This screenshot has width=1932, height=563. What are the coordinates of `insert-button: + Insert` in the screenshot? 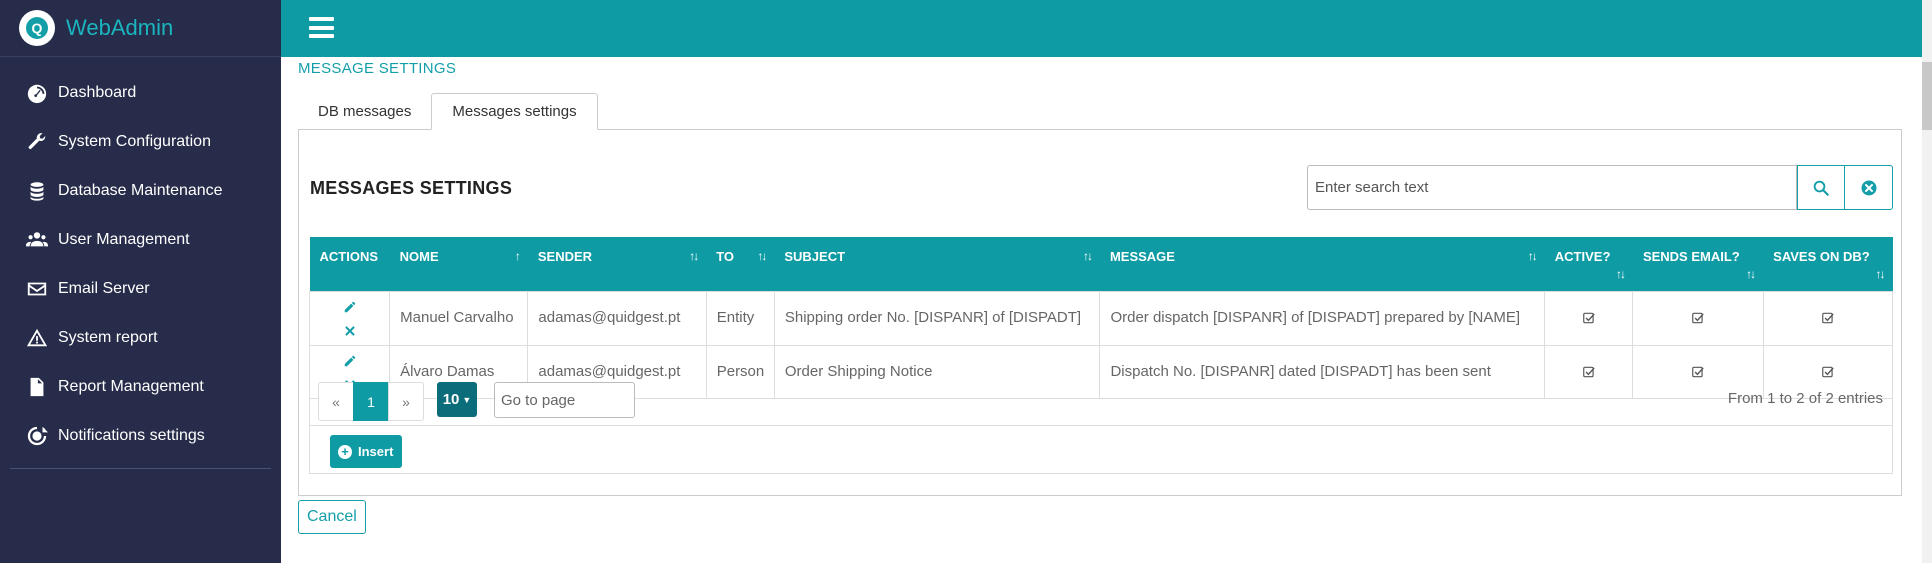 It's located at (366, 451).